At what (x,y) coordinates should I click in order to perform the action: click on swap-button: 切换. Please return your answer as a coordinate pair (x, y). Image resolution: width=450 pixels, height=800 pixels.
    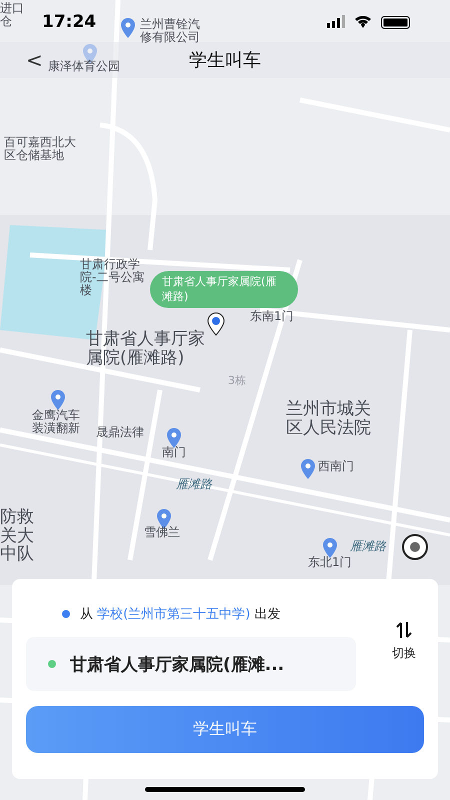
    Looking at the image, I should click on (404, 641).